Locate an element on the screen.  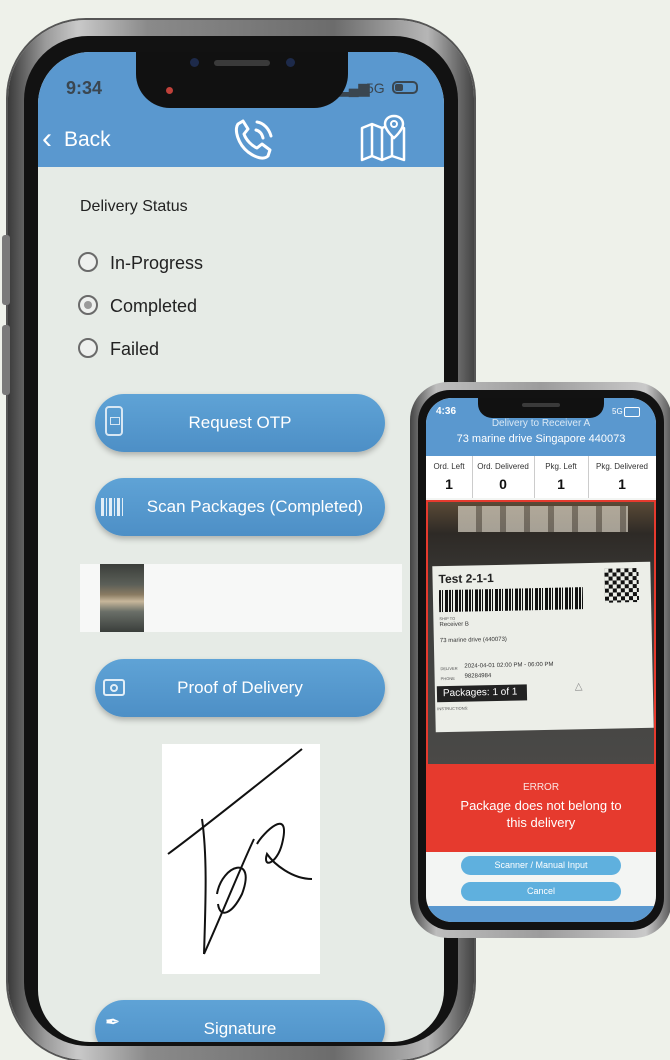
cancel-button: Cancel is located at coordinates (541, 891).